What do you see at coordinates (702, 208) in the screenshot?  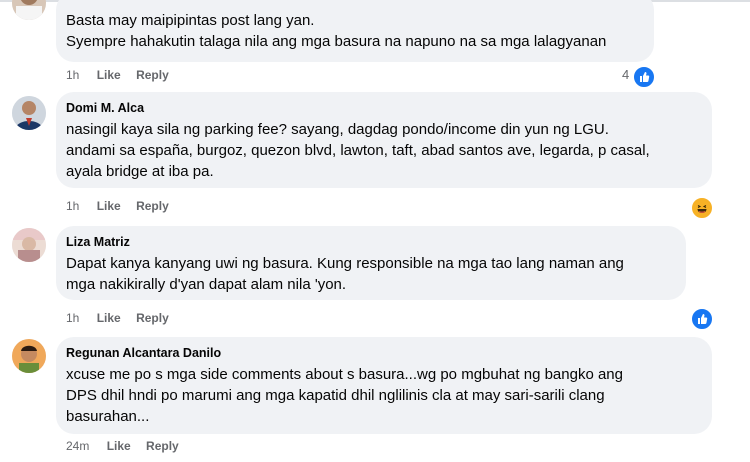 I see `haha-icon` at bounding box center [702, 208].